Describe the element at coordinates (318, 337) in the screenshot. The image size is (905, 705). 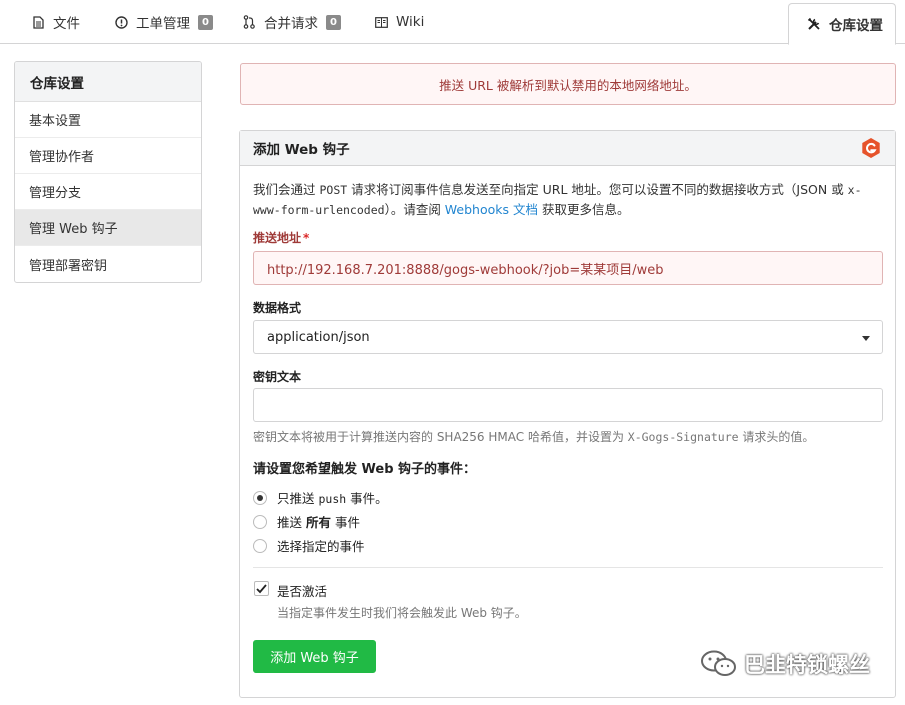
I see `select-value: application/json` at that location.